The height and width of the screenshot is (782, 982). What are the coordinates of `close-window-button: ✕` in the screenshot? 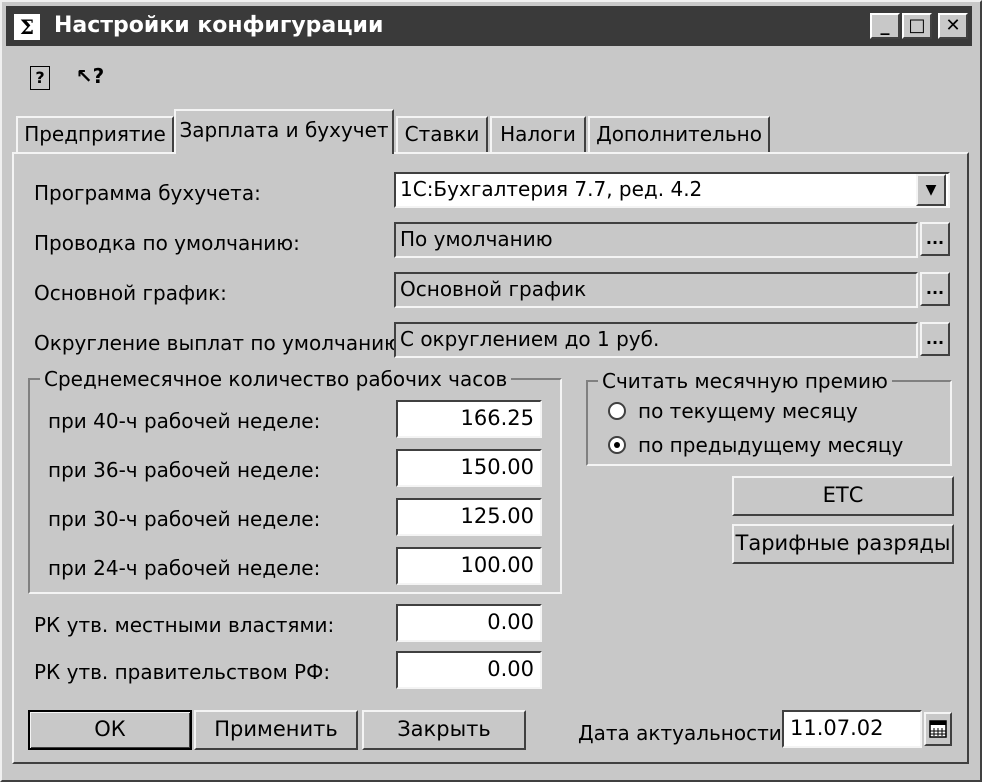 It's located at (953, 26).